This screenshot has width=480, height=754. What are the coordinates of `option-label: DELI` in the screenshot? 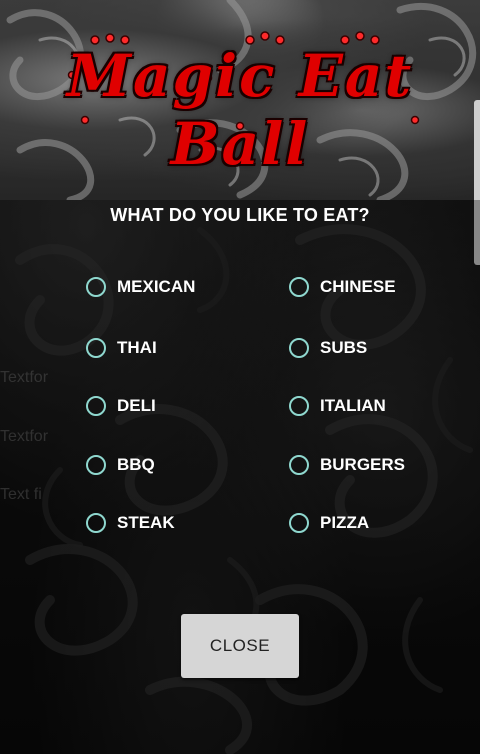 It's located at (136, 405).